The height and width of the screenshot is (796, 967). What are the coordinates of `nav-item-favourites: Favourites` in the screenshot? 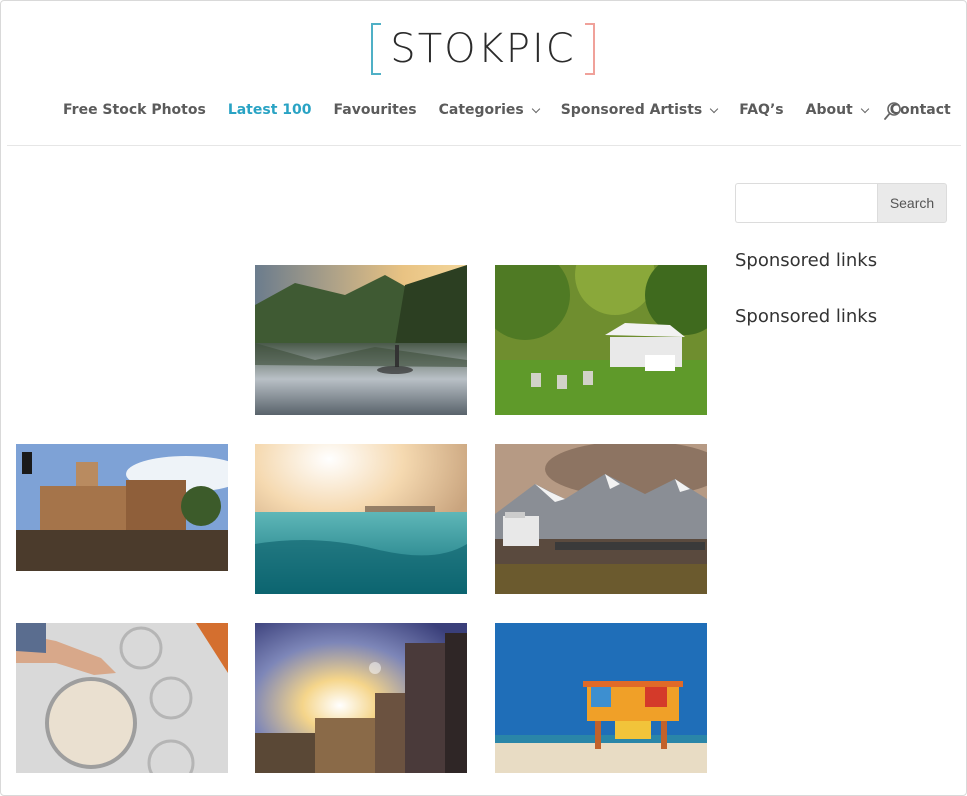 It's located at (375, 110).